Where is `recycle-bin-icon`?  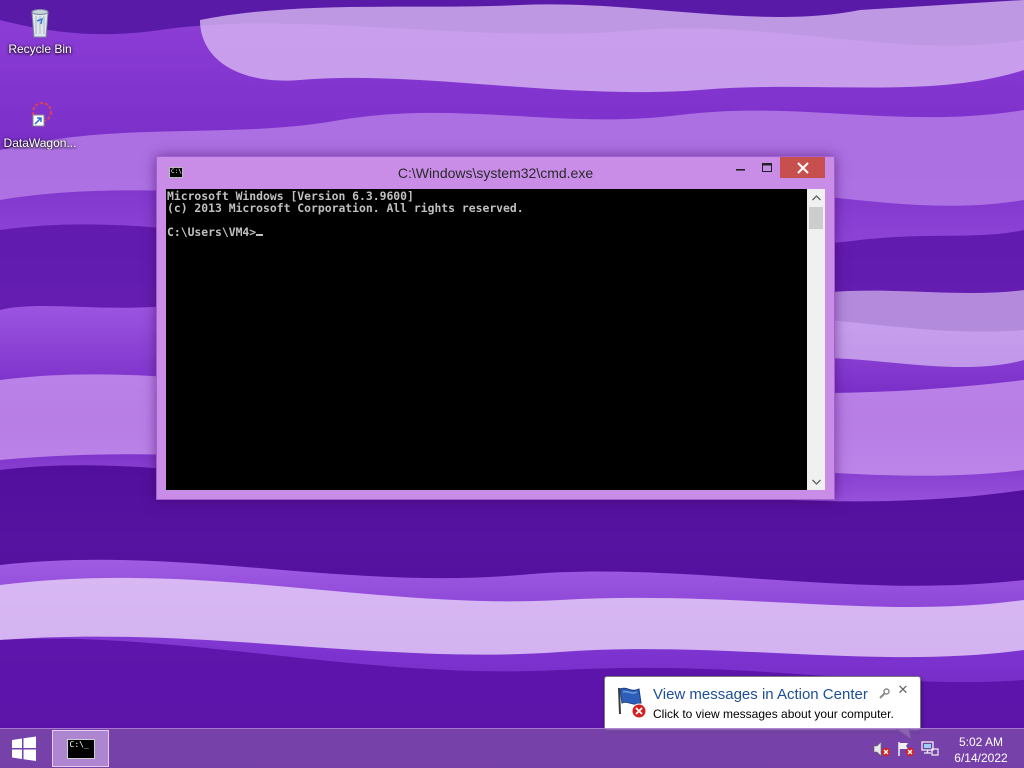
recycle-bin-icon is located at coordinates (40, 22).